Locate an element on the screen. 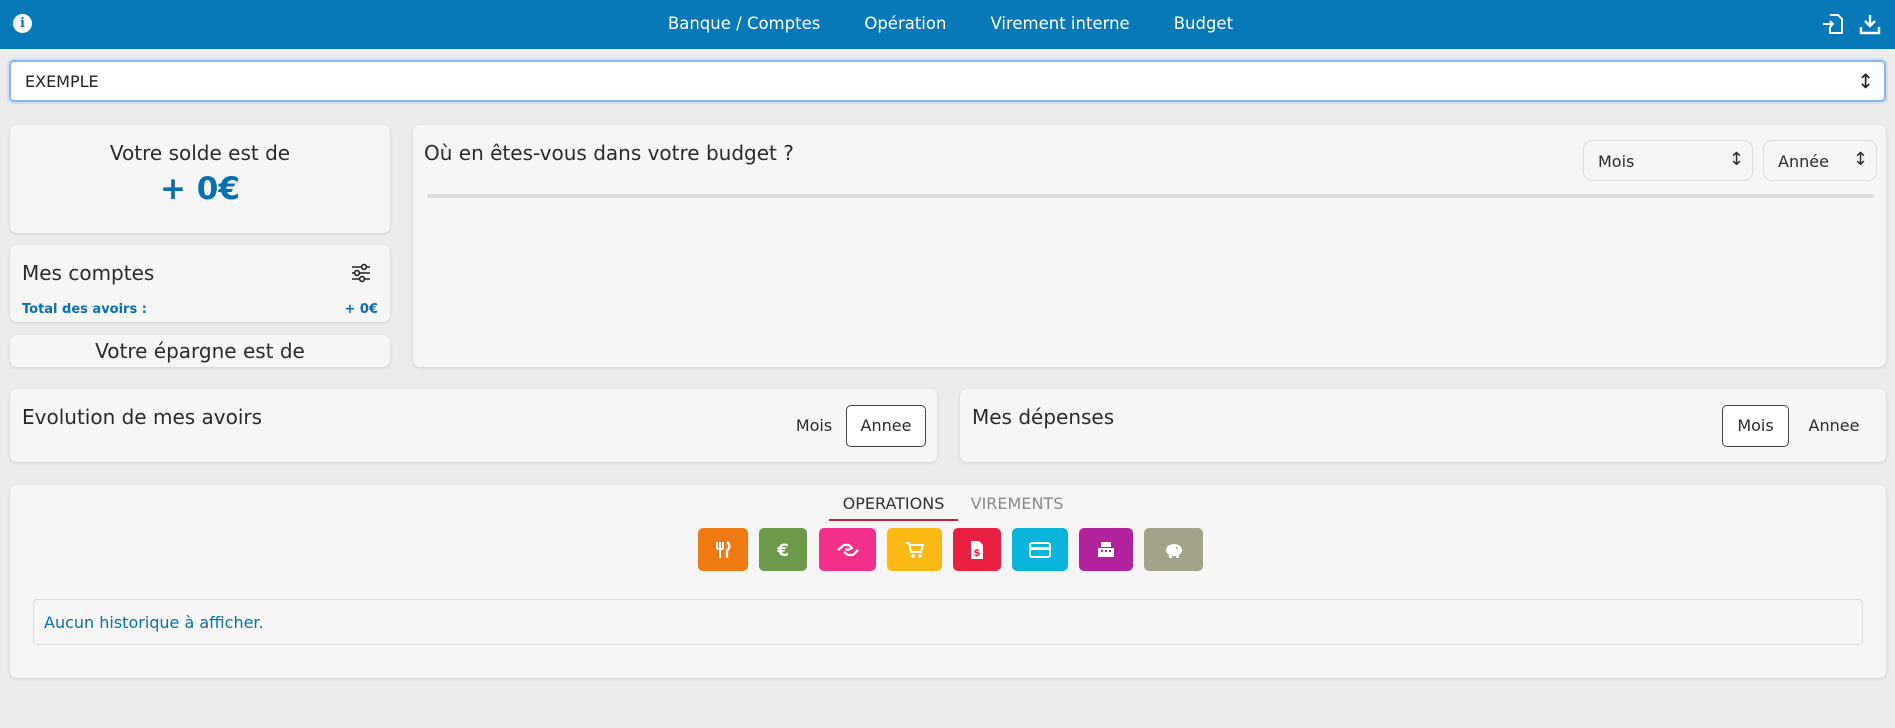 Image resolution: width=1895 pixels, height=728 pixels. euro-icon: € is located at coordinates (782, 550).